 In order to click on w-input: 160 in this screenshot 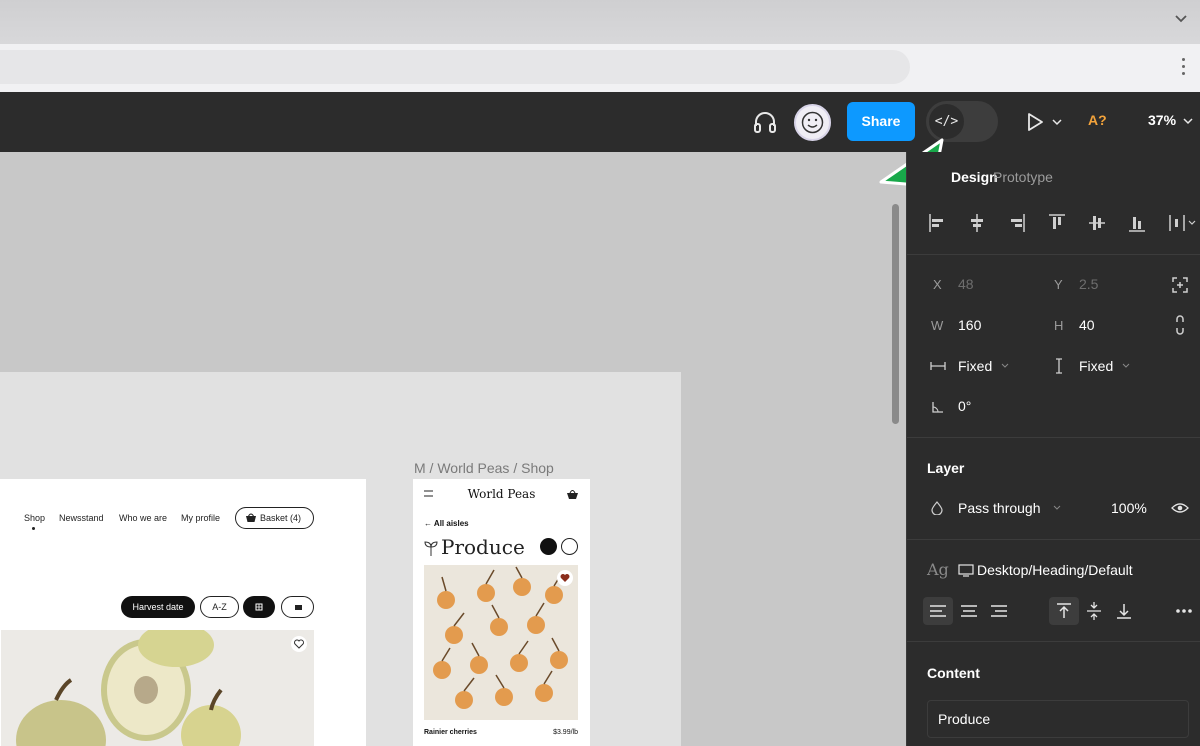, I will do `click(969, 325)`.